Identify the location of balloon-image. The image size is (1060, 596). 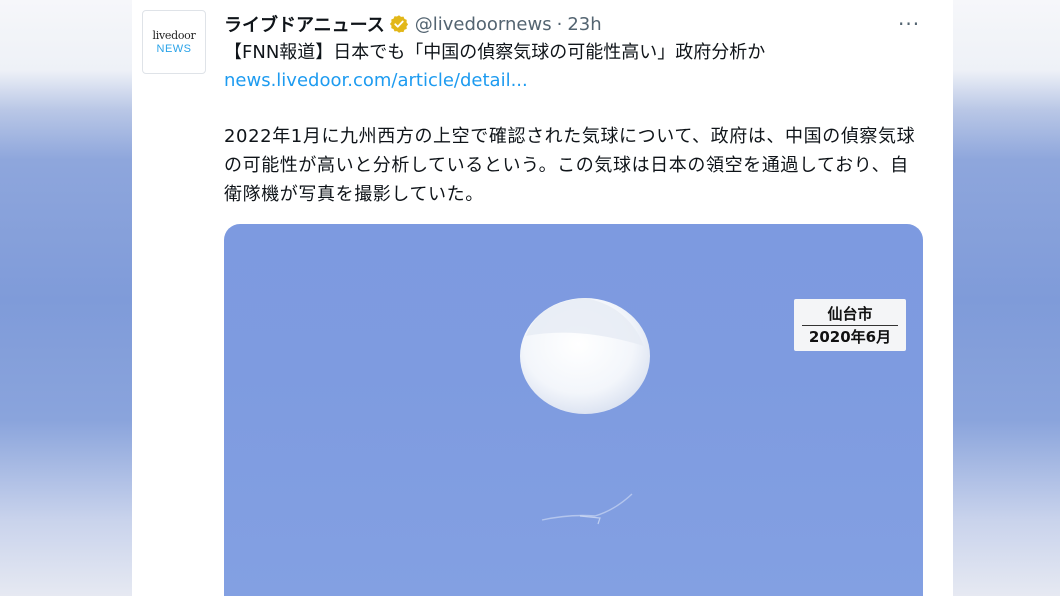
(585, 356).